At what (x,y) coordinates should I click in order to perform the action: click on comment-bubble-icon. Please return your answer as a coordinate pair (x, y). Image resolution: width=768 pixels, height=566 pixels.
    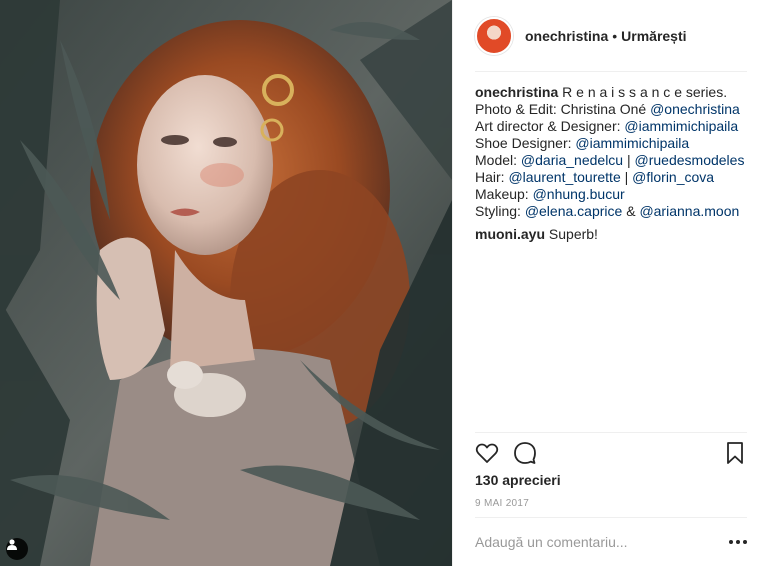
    Looking at the image, I should click on (525, 453).